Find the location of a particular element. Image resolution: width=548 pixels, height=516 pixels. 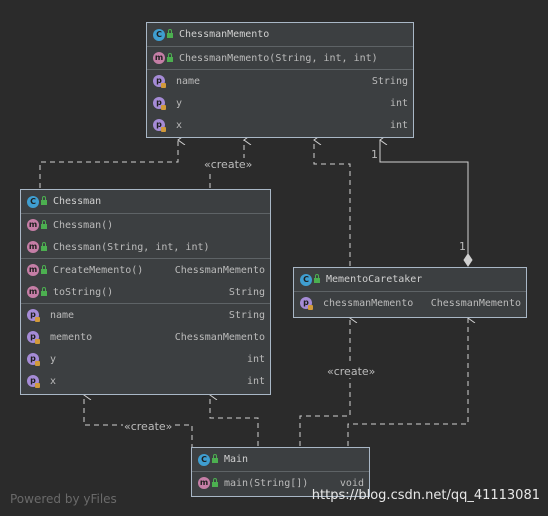

dependency-main-to-caretaker is located at coordinates (407, 382).